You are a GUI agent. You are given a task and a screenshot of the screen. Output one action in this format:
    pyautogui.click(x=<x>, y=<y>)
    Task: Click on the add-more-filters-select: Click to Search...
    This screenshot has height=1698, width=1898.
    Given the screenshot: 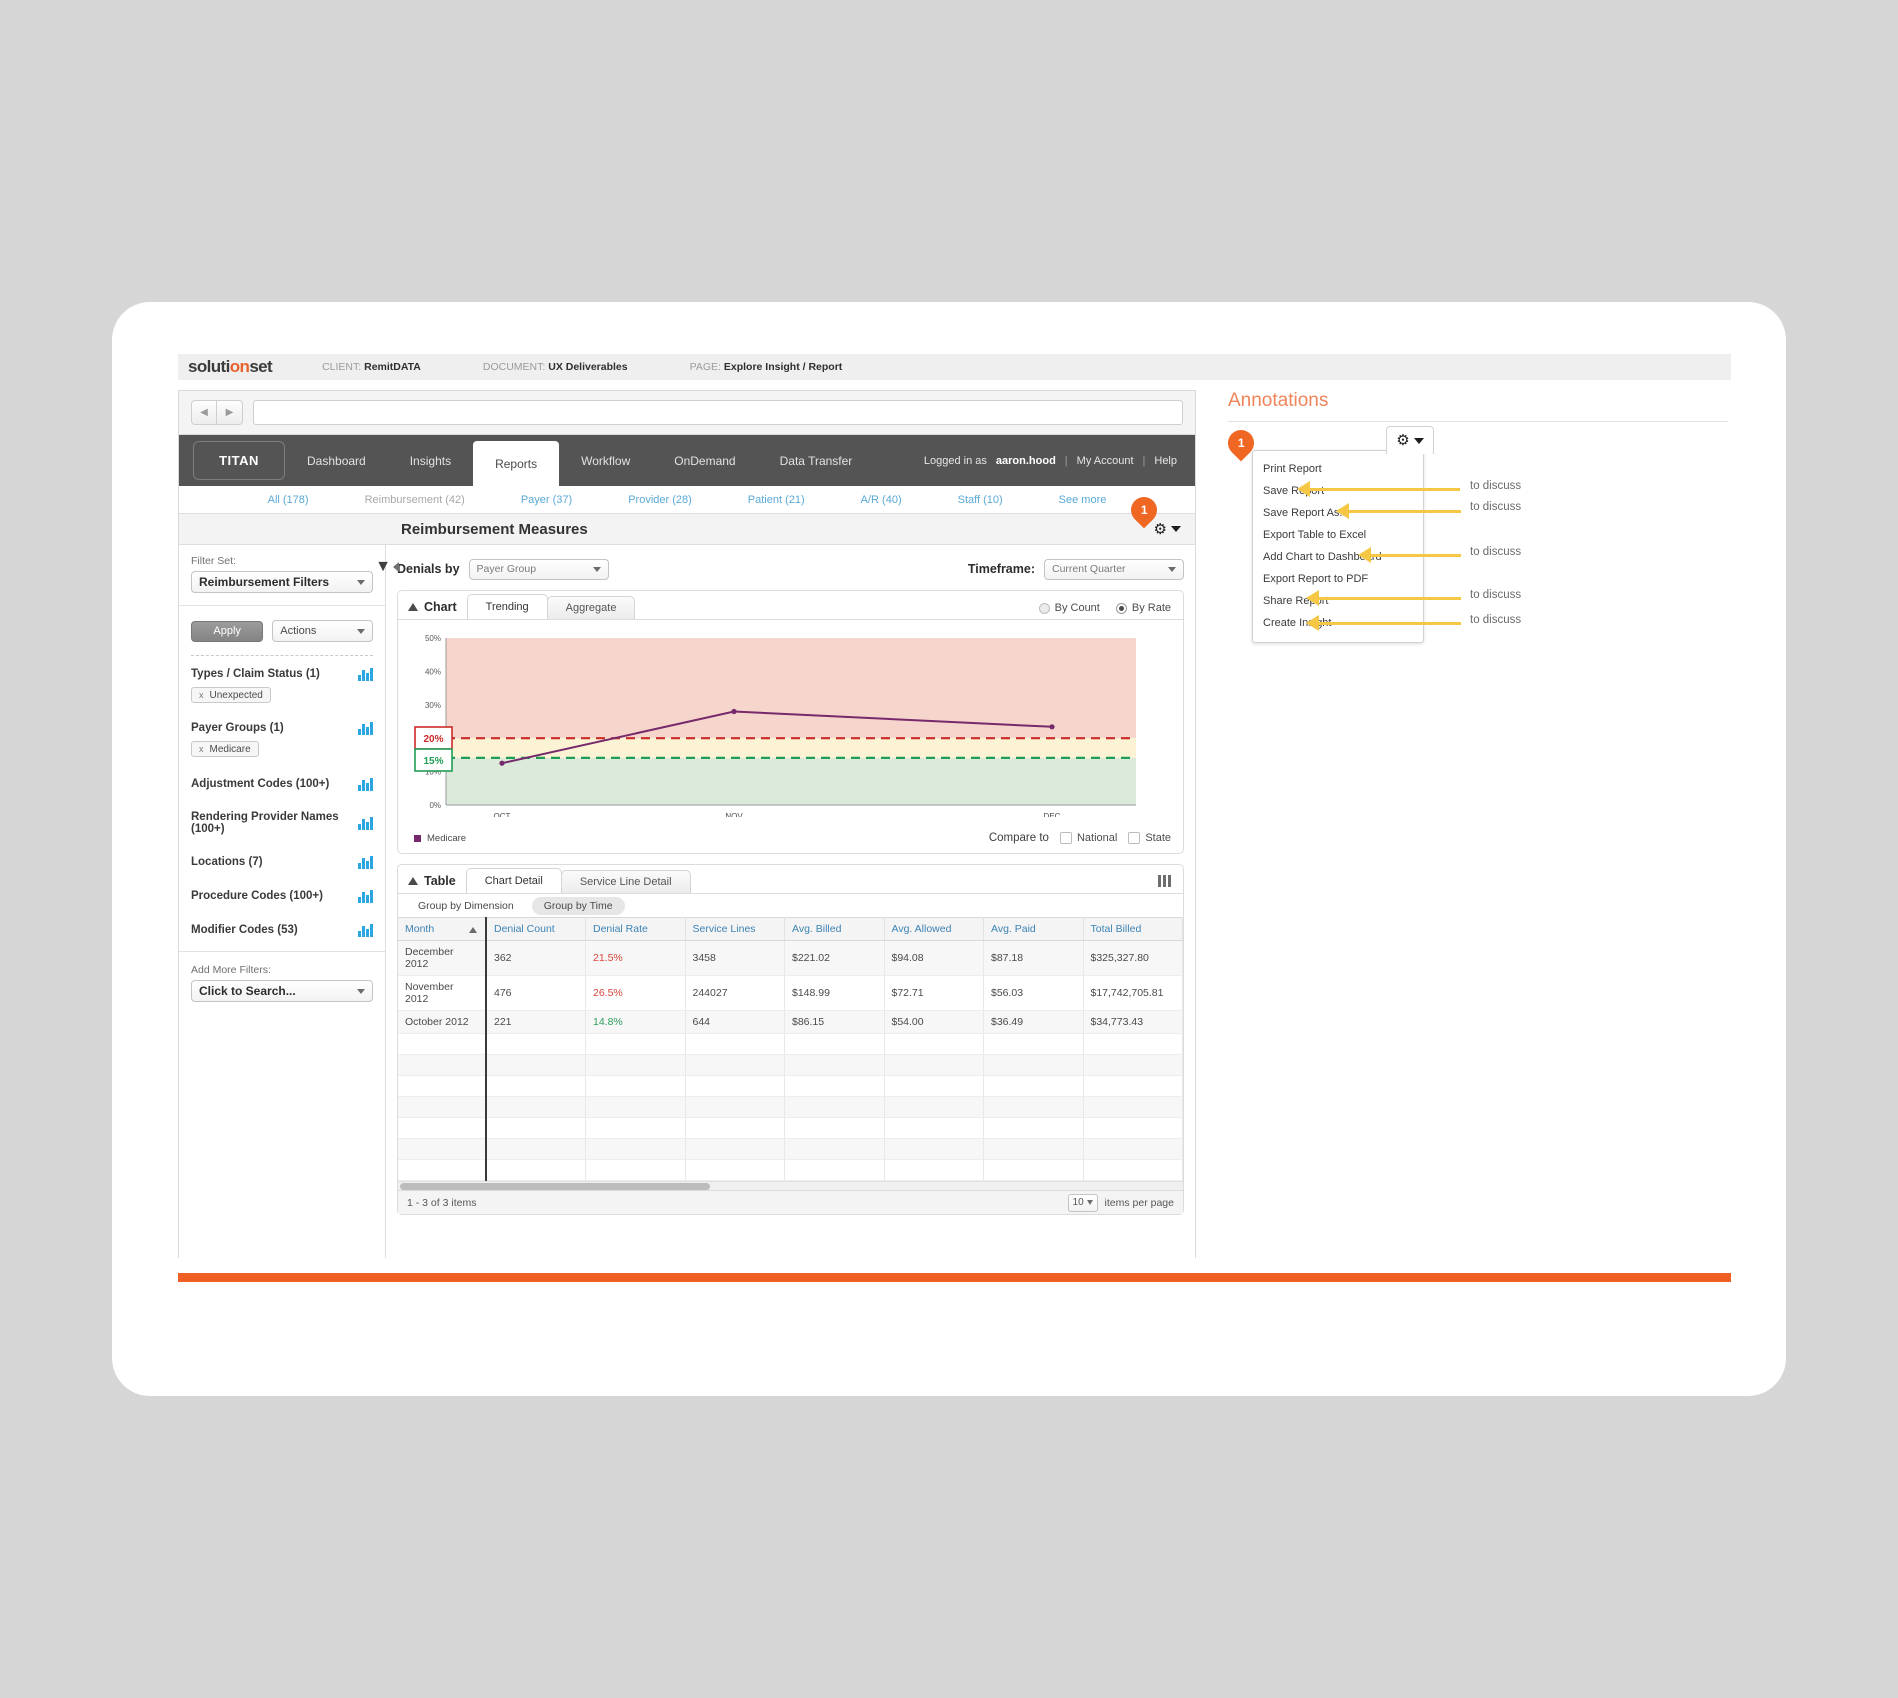 What is the action you would take?
    pyautogui.click(x=282, y=991)
    